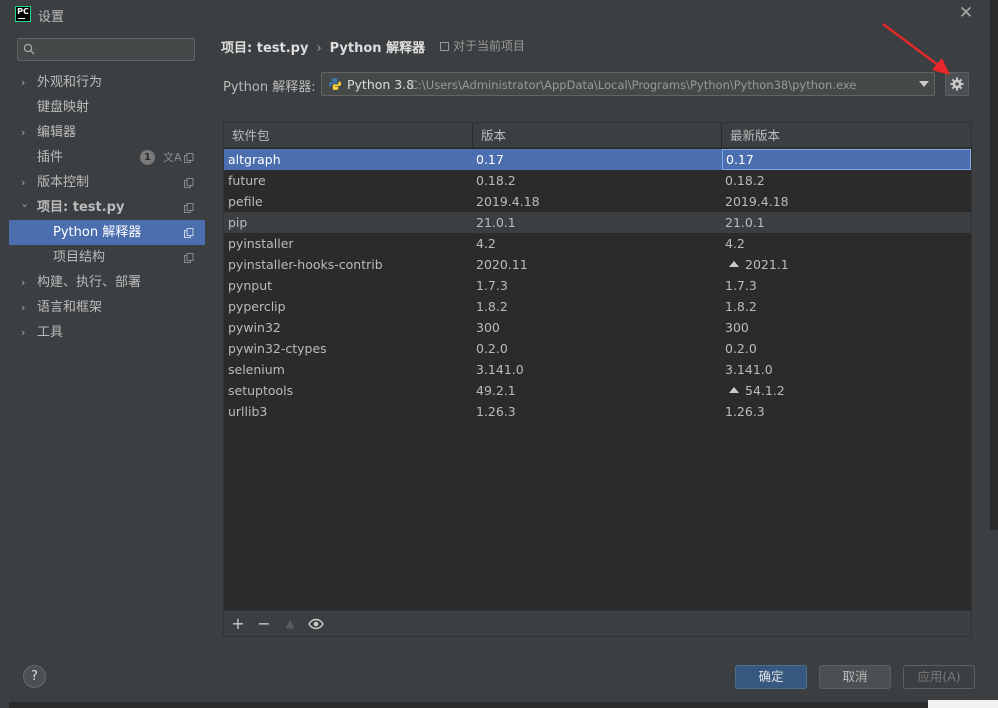  Describe the element at coordinates (597, 411) in the screenshot. I see `table-row: urllib3 1.26.3 1.26.3` at that location.